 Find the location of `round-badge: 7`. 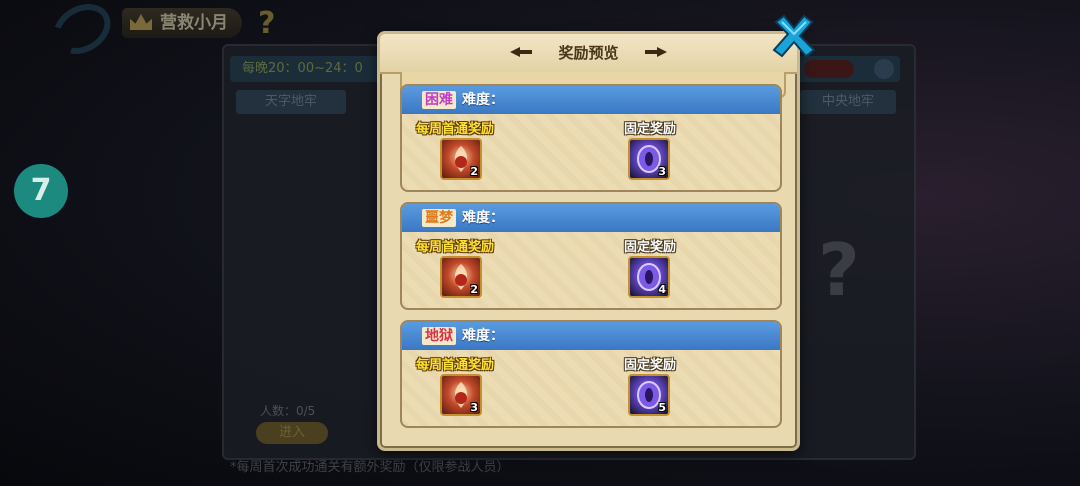

round-badge: 7 is located at coordinates (41, 191).